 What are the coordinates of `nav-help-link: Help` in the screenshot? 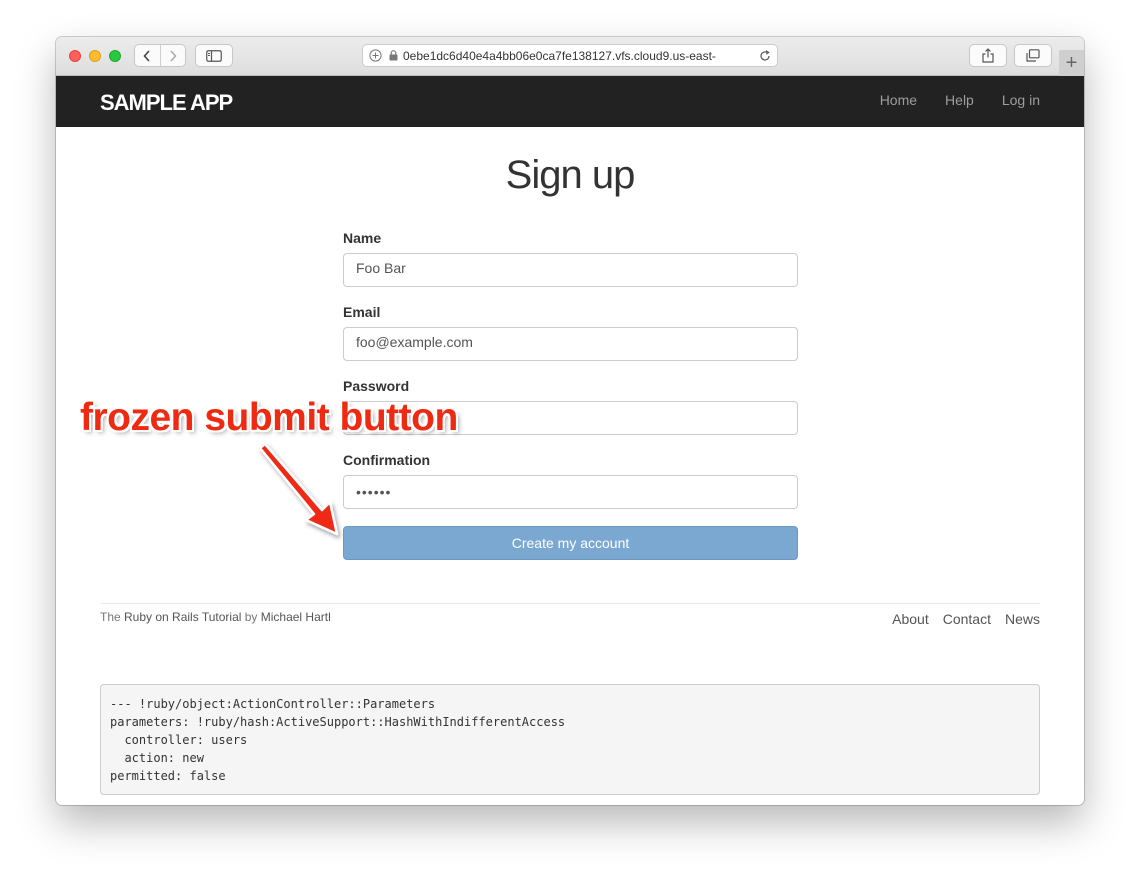 It's located at (959, 100).